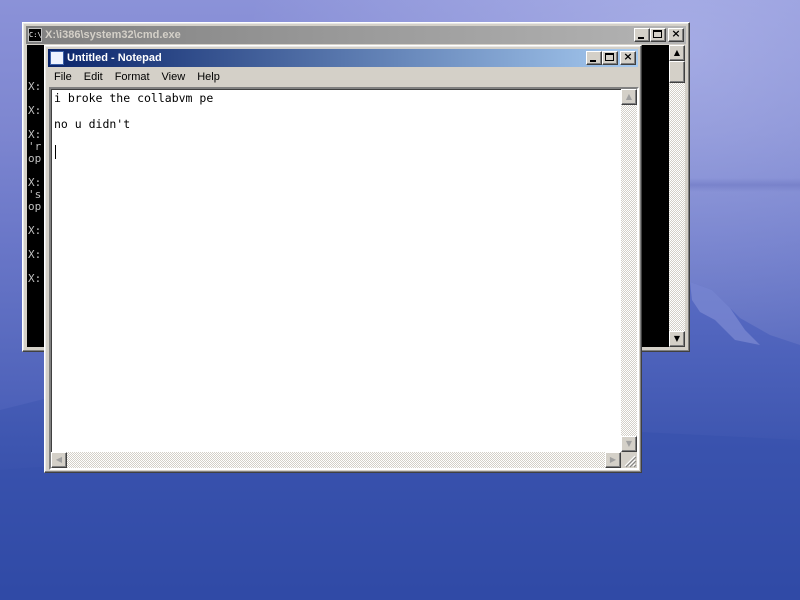 Image resolution: width=800 pixels, height=600 pixels. What do you see at coordinates (113, 35) in the screenshot?
I see `cmd-title: X:\i386\system32\cmd.exe` at bounding box center [113, 35].